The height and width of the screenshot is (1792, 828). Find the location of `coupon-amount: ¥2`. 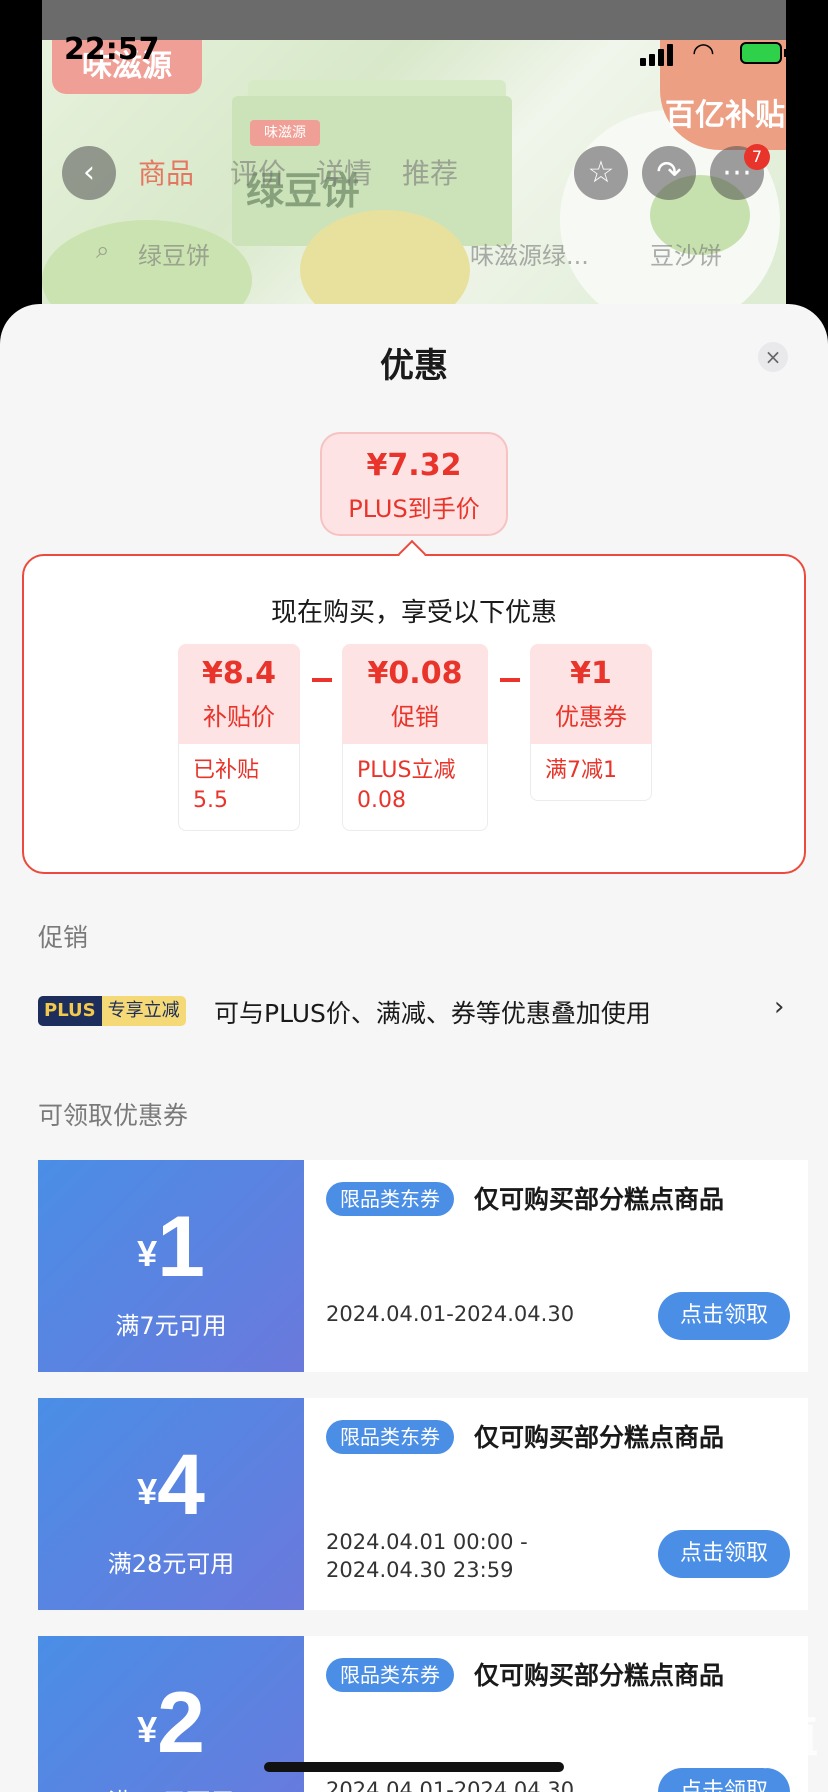

coupon-amount: ¥2 is located at coordinates (171, 1723).